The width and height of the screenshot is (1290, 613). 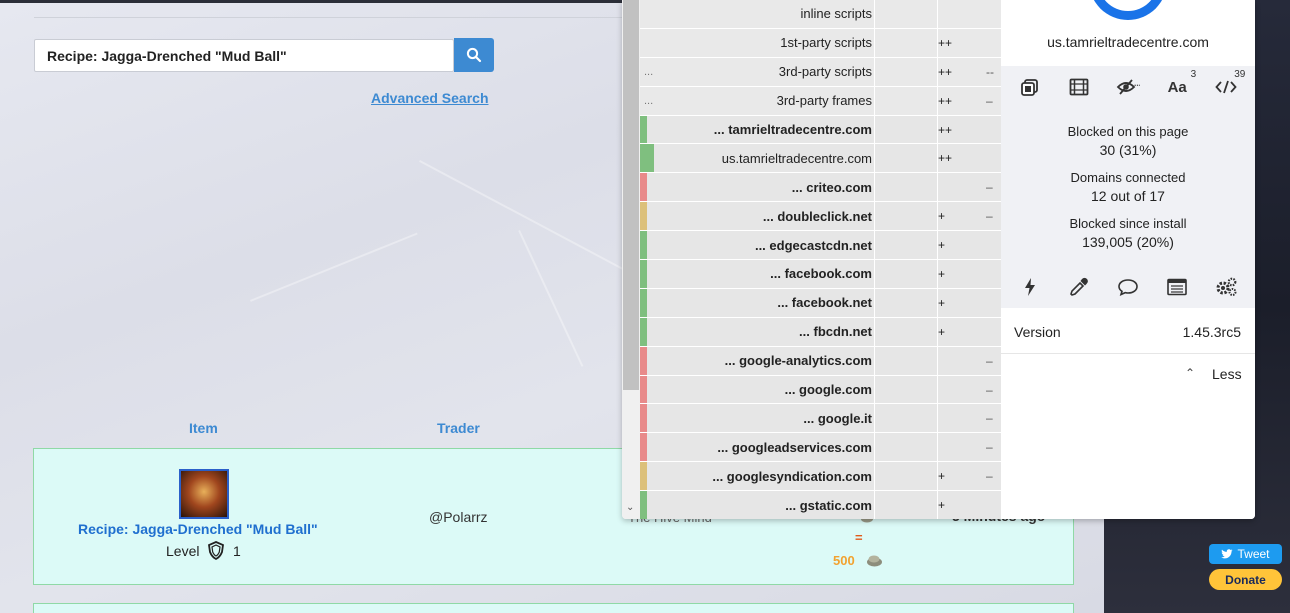 I want to click on blocked-page-value: 30 (31%), so click(x=1128, y=150).